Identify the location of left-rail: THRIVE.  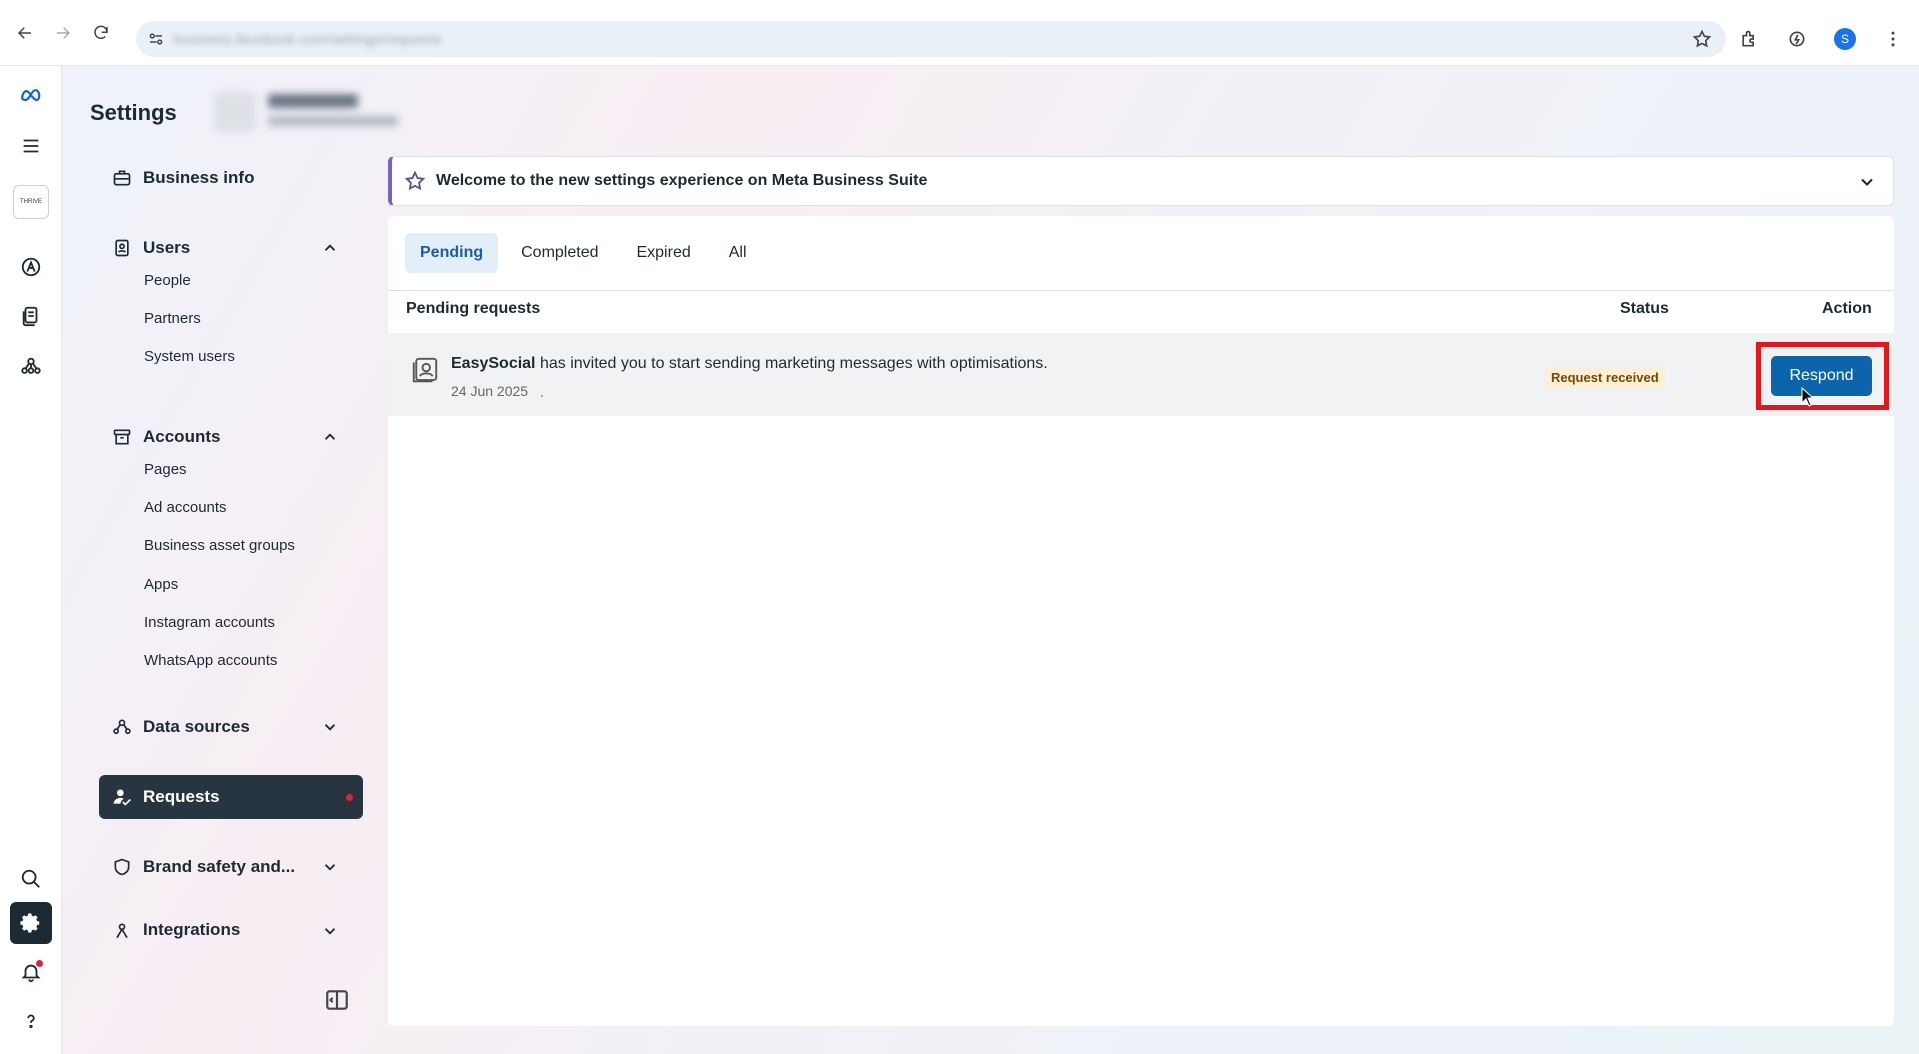
(31, 560).